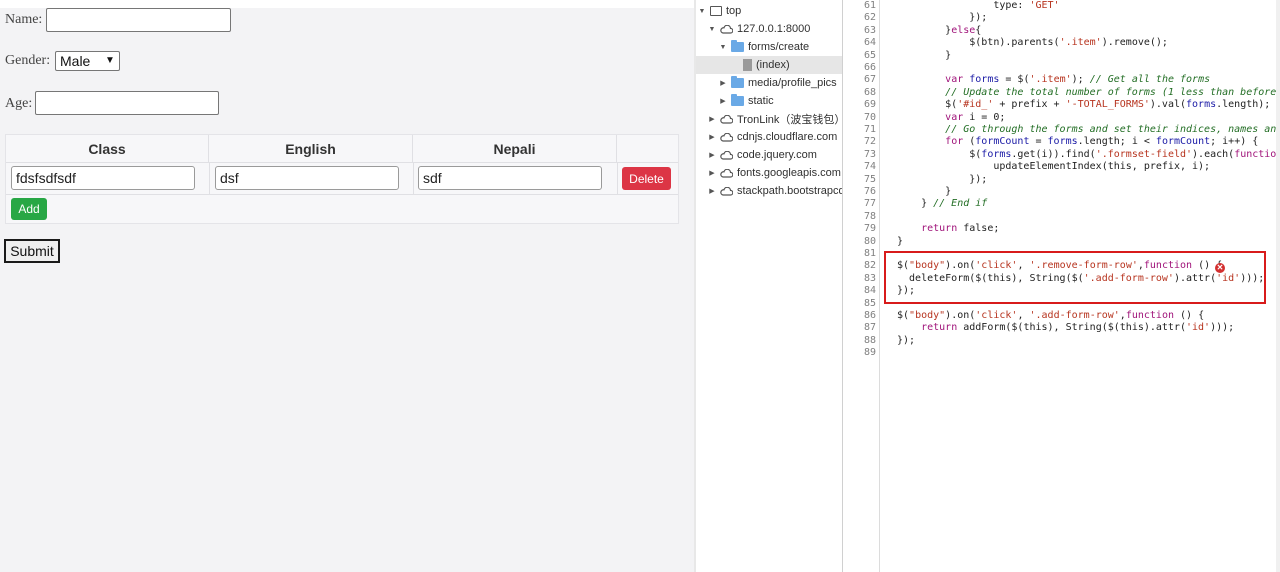 This screenshot has width=1280, height=572. Describe the element at coordinates (764, 47) in the screenshot. I see `tree-item-forms-create: ▼ forms/create` at that location.